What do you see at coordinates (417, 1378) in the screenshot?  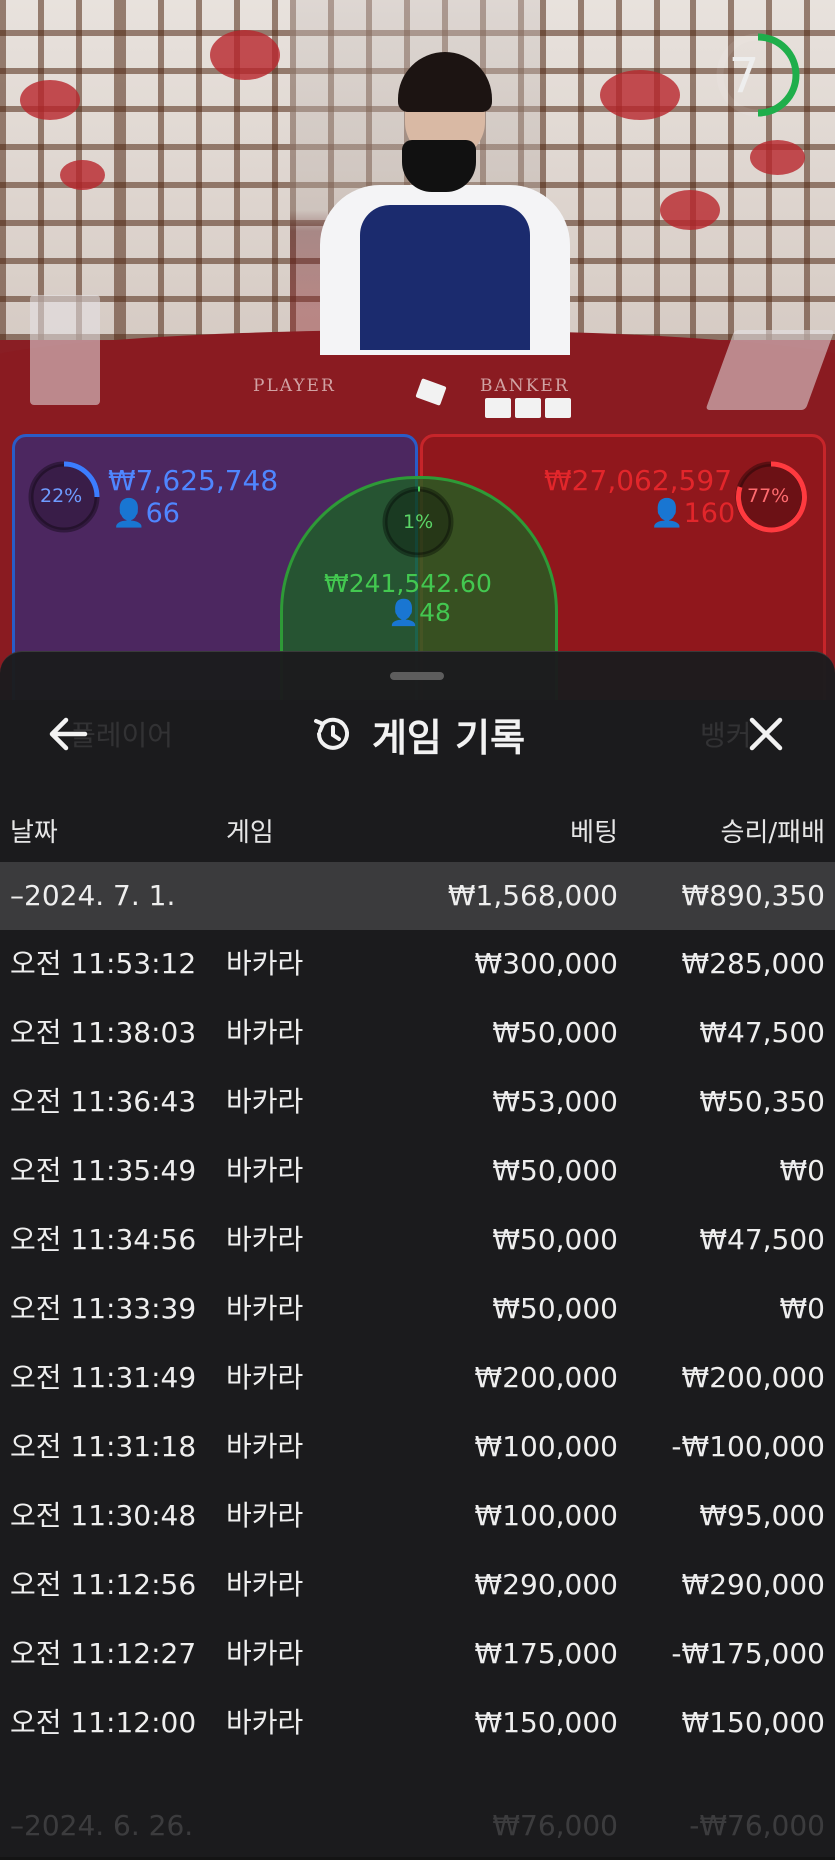 I see `history-row: 오전 11:31:49 바카라 ₩200,000 ₩200,000` at bounding box center [417, 1378].